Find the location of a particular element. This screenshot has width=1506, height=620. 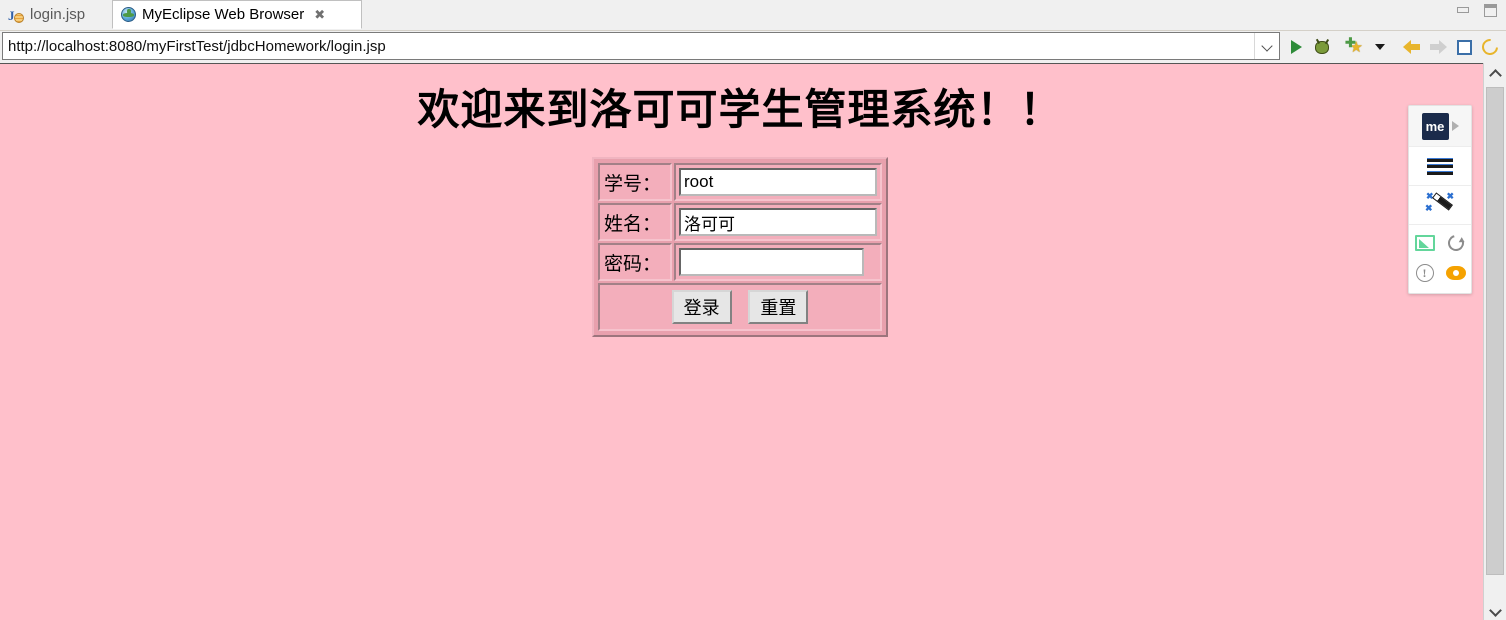

bookmark-dropdown-button is located at coordinates (1380, 47).